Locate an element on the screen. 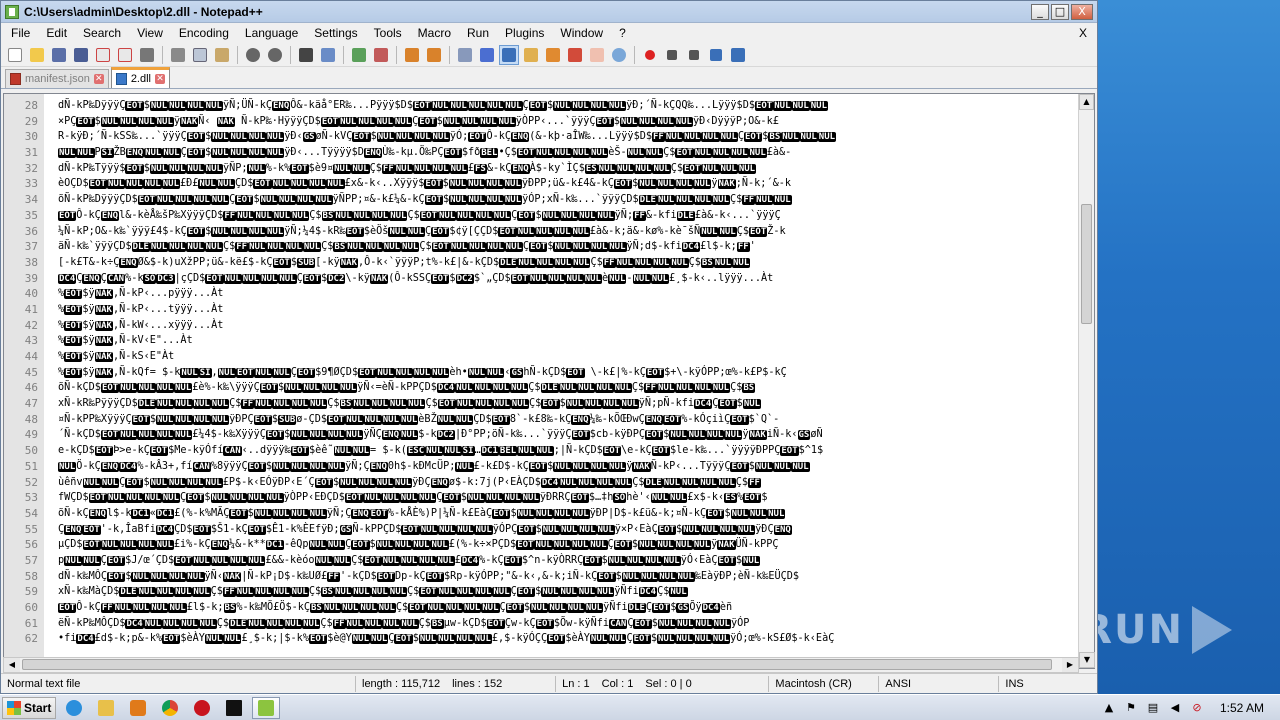 The height and width of the screenshot is (720, 1280). horizontal-scroll-thumb is located at coordinates (537, 664).